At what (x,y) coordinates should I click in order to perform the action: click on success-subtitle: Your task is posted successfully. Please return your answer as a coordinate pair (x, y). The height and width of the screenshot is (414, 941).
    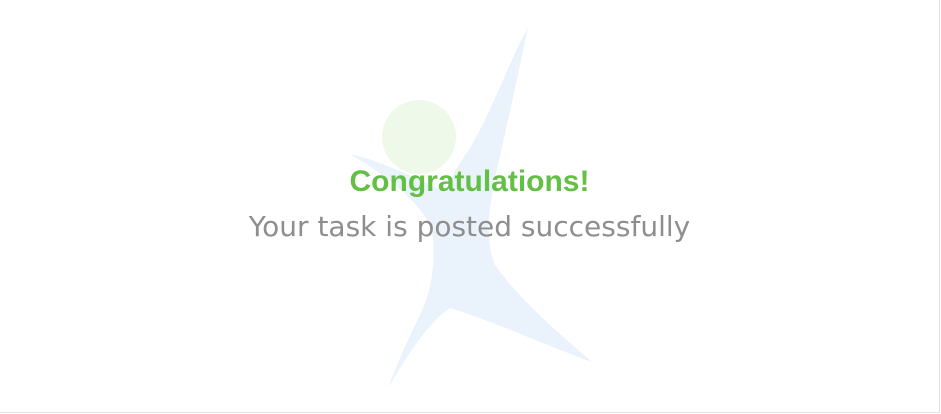
    Looking at the image, I should click on (469, 226).